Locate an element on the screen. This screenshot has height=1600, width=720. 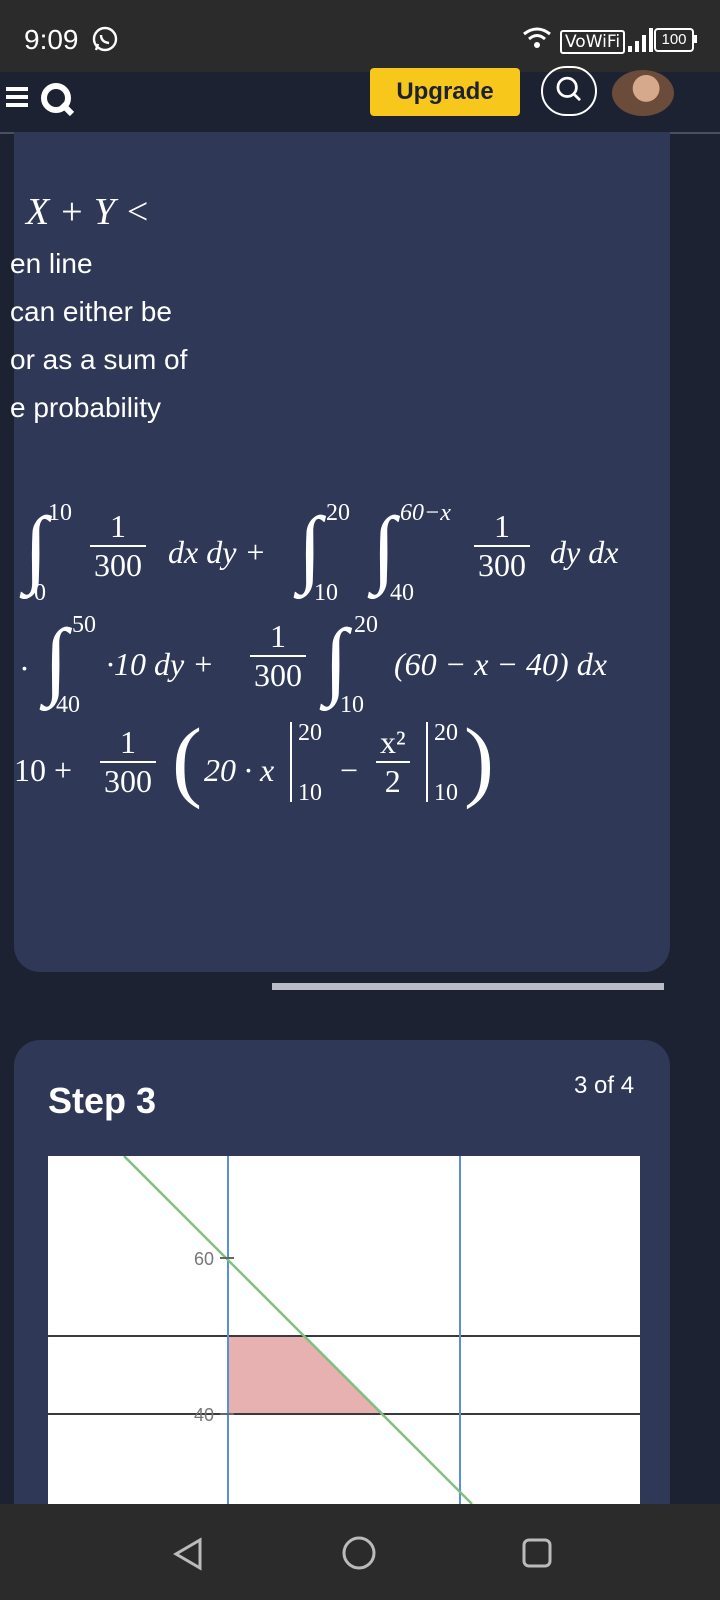
limit-lower: 0 is located at coordinates (40, 593).